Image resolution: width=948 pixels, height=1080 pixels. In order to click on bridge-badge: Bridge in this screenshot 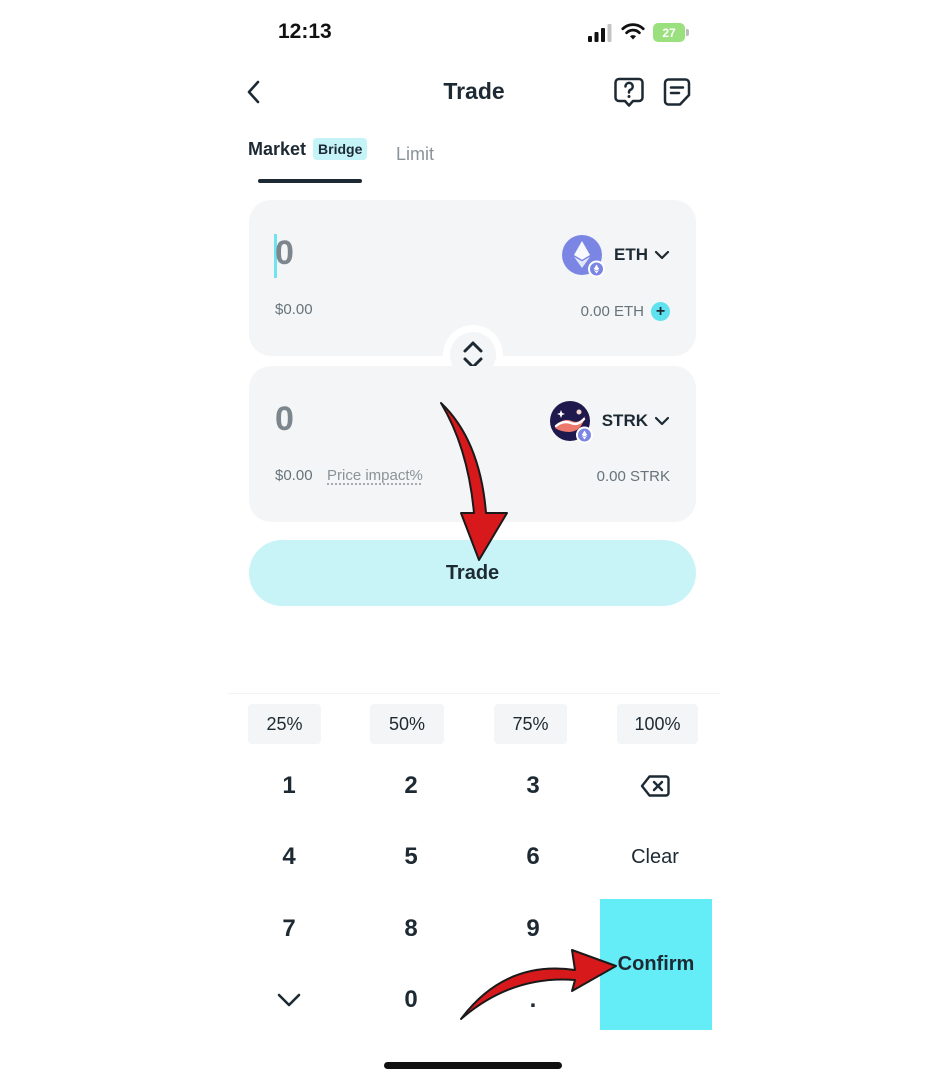, I will do `click(340, 149)`.